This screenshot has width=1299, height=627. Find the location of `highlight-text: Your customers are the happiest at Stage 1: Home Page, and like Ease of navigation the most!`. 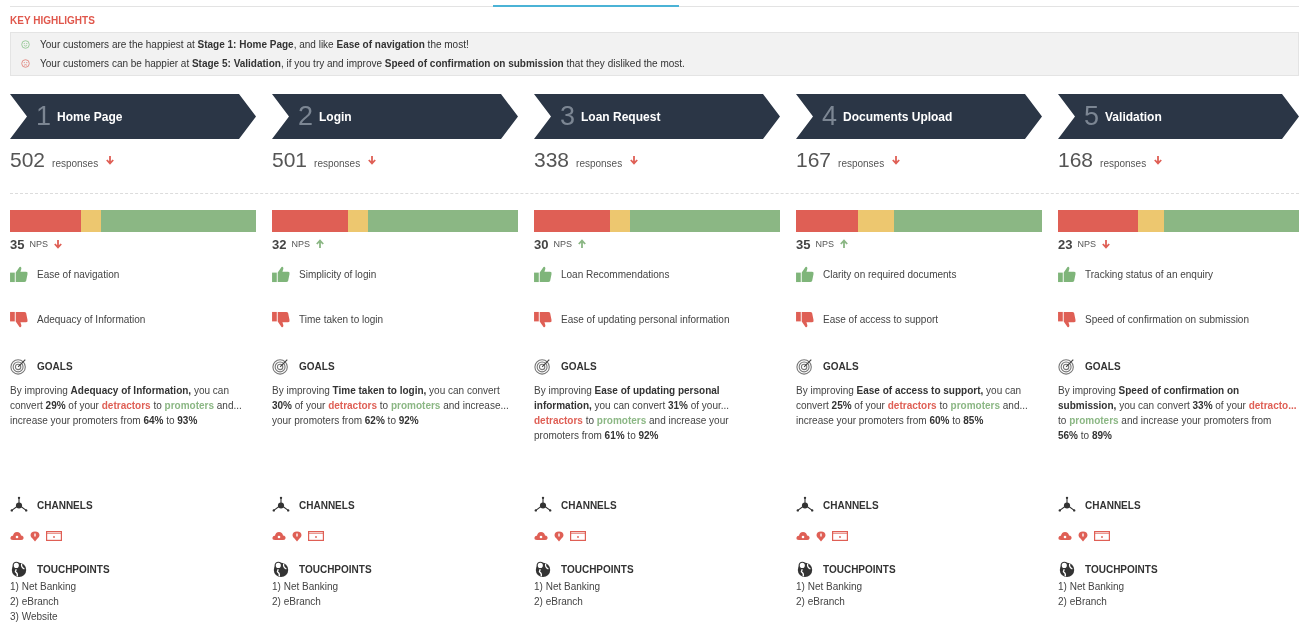

highlight-text: Your customers are the happiest at Stage 1: Home Page, and like Ease of navigation the most! is located at coordinates (254, 44).